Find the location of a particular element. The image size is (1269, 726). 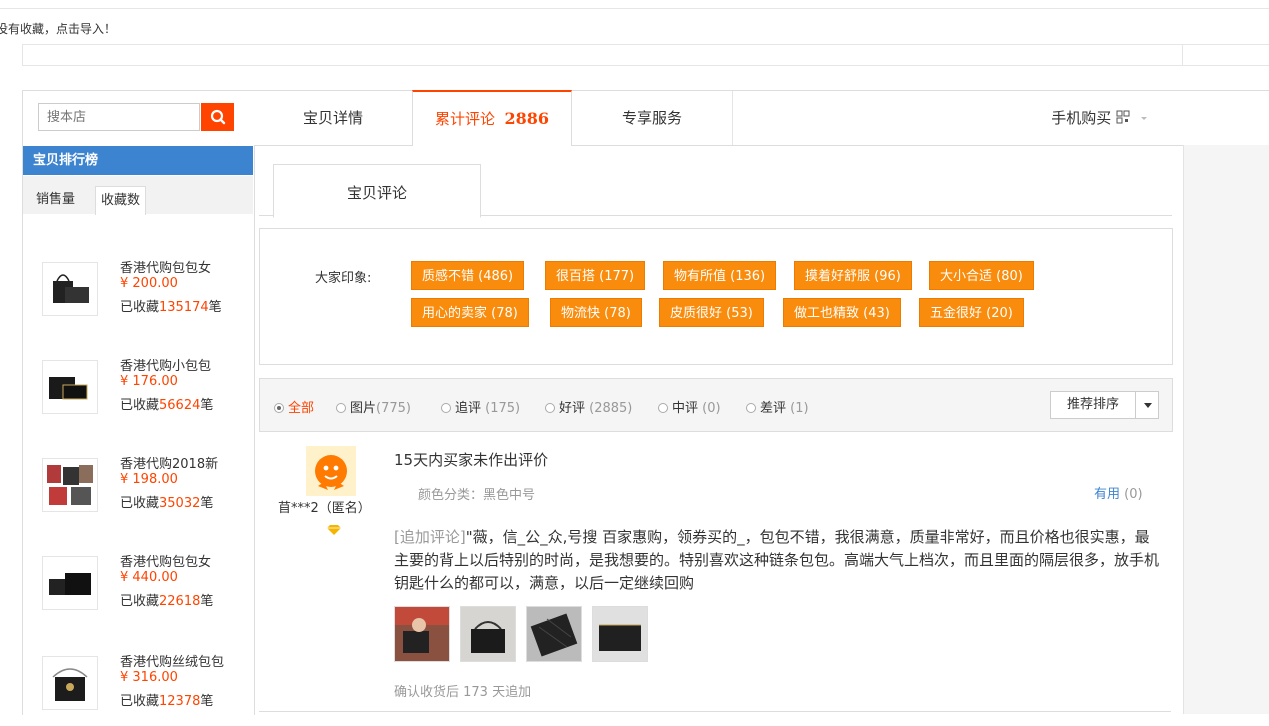

product-price: ¥ 198.00 is located at coordinates (149, 479).